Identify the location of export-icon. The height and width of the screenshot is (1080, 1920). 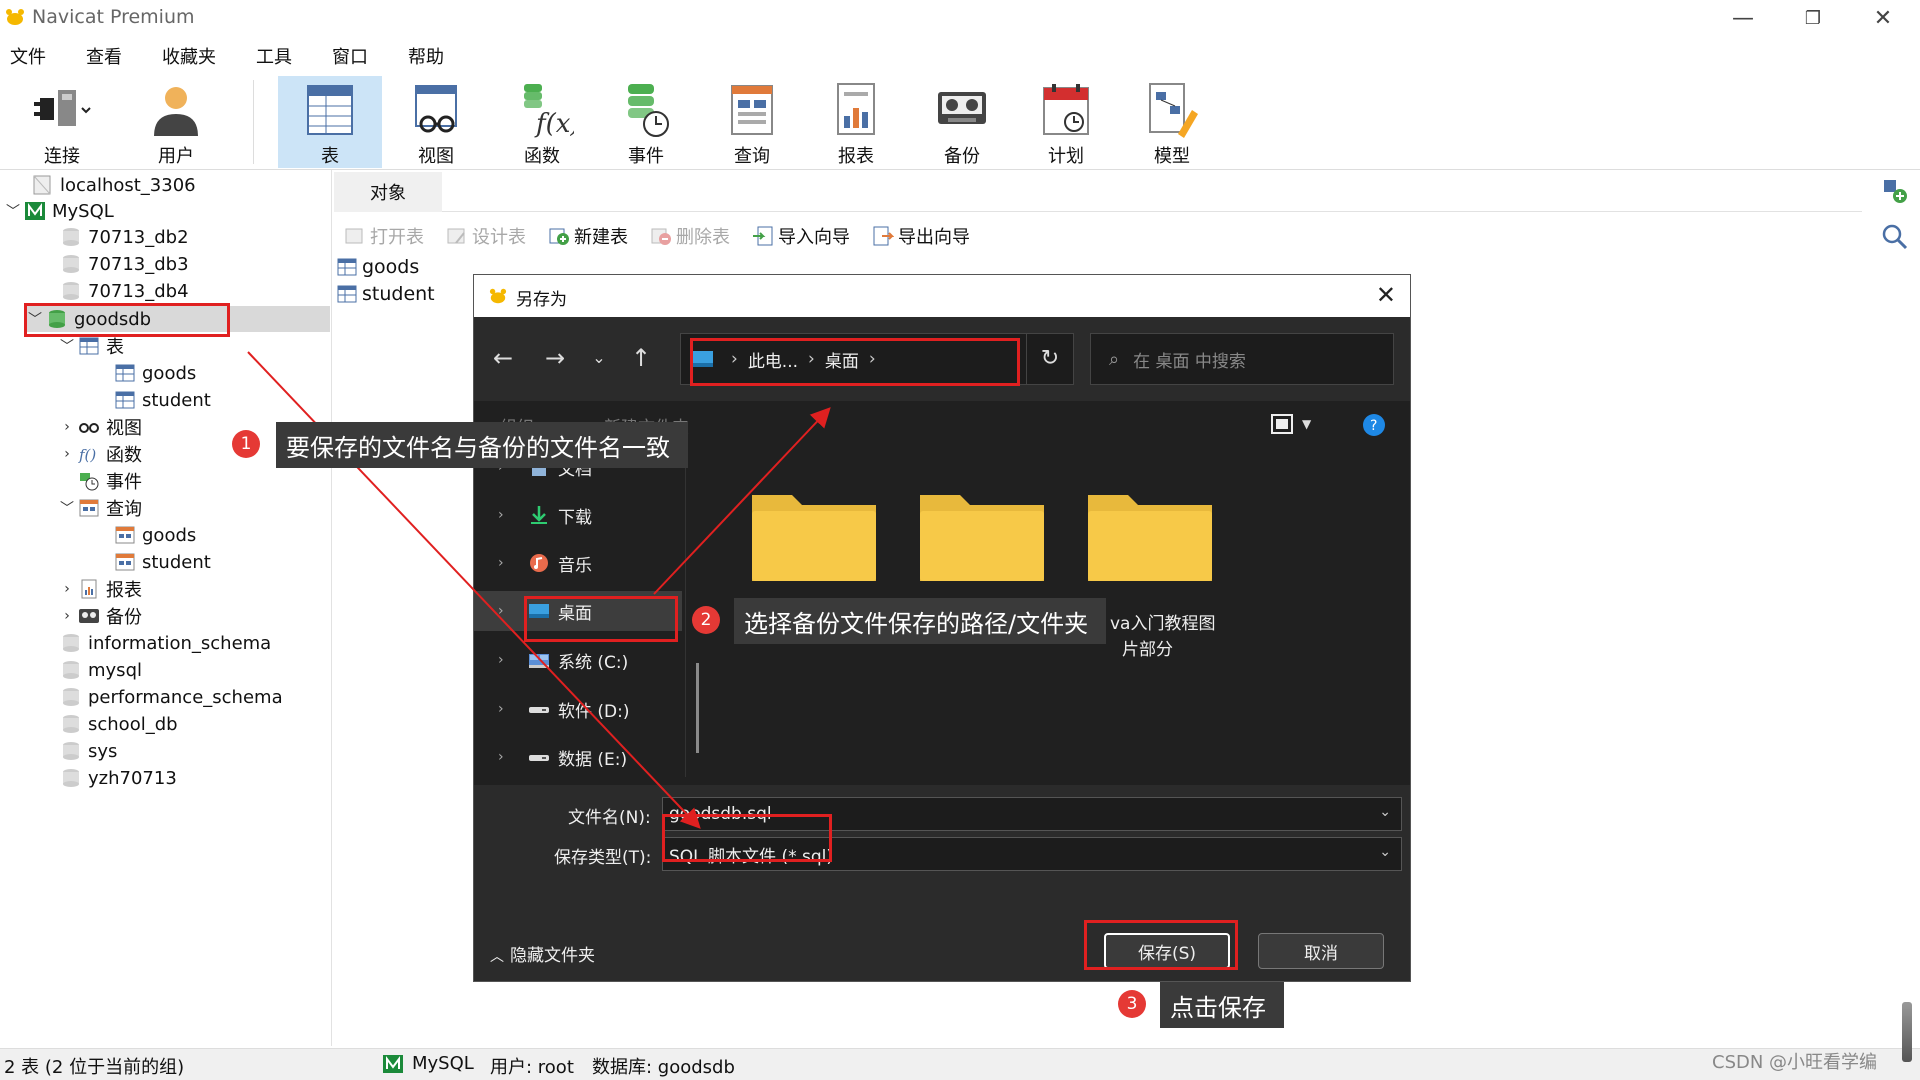
(883, 236).